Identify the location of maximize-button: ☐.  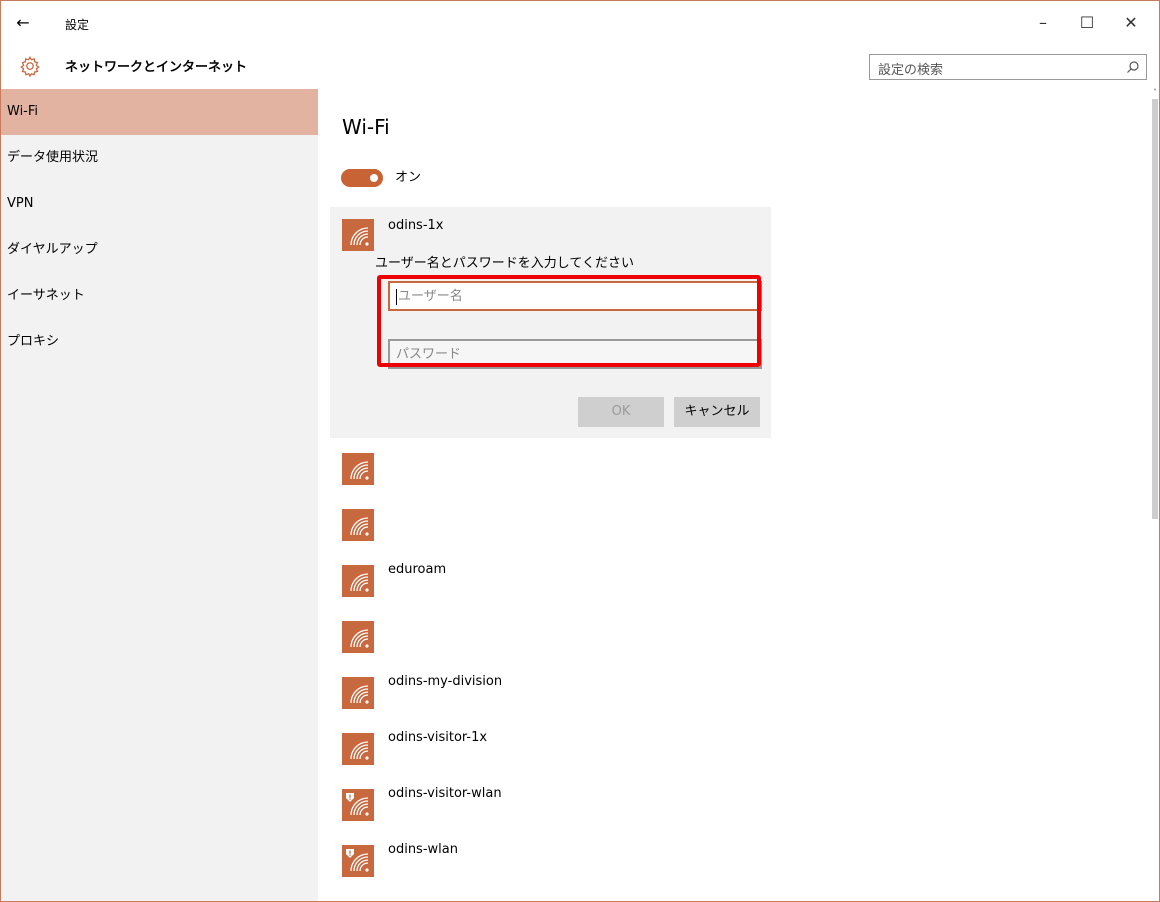
(1087, 23).